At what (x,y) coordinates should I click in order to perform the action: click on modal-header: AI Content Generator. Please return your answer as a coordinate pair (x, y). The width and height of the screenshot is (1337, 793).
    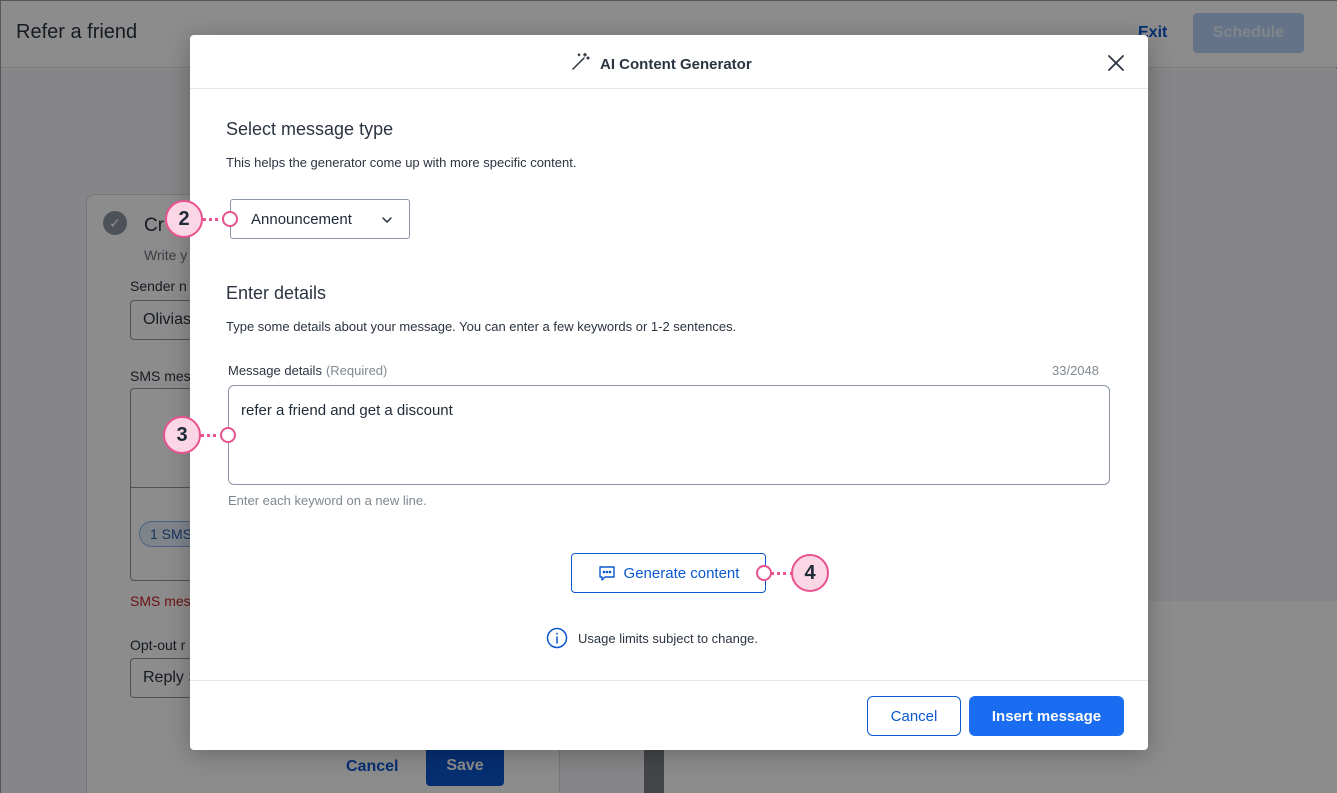
    Looking at the image, I should click on (669, 62).